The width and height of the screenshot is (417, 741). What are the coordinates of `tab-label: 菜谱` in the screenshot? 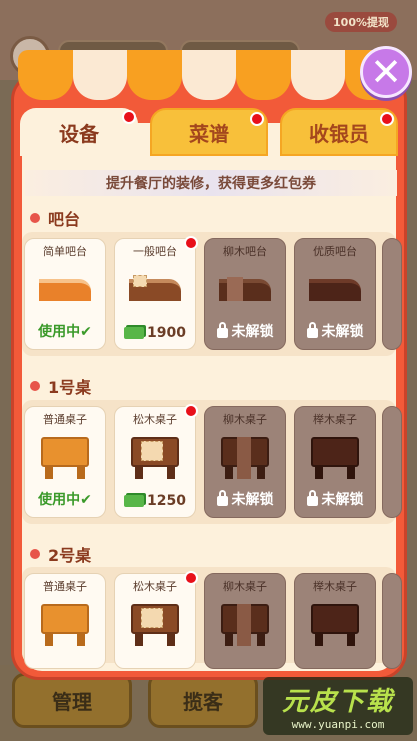 It's located at (209, 133).